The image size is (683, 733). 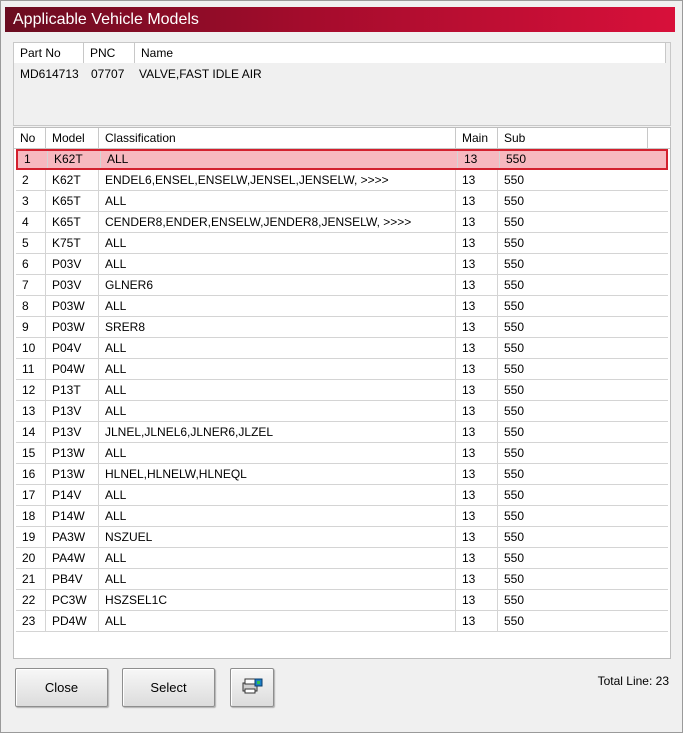 What do you see at coordinates (72, 348) in the screenshot?
I see `cell-model: P04V` at bounding box center [72, 348].